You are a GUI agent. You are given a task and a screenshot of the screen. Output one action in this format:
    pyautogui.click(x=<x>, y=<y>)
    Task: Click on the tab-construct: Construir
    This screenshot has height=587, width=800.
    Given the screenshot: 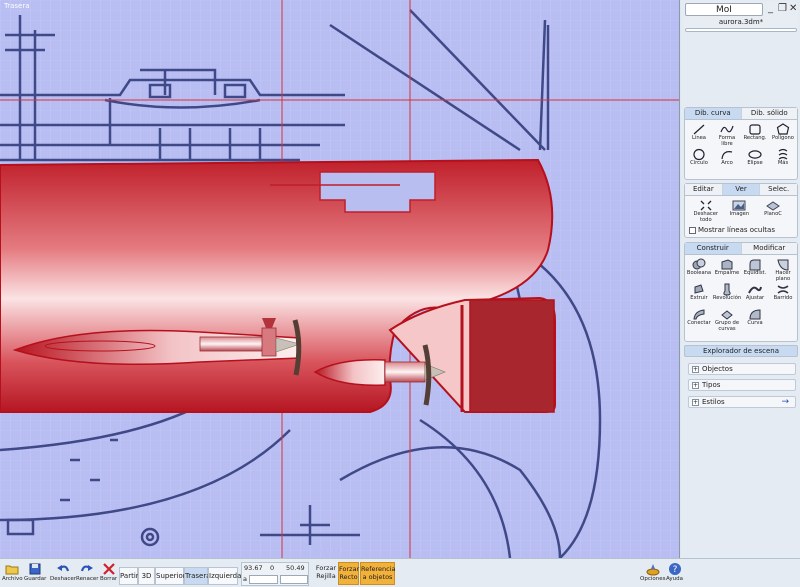 What is the action you would take?
    pyautogui.click(x=713, y=248)
    